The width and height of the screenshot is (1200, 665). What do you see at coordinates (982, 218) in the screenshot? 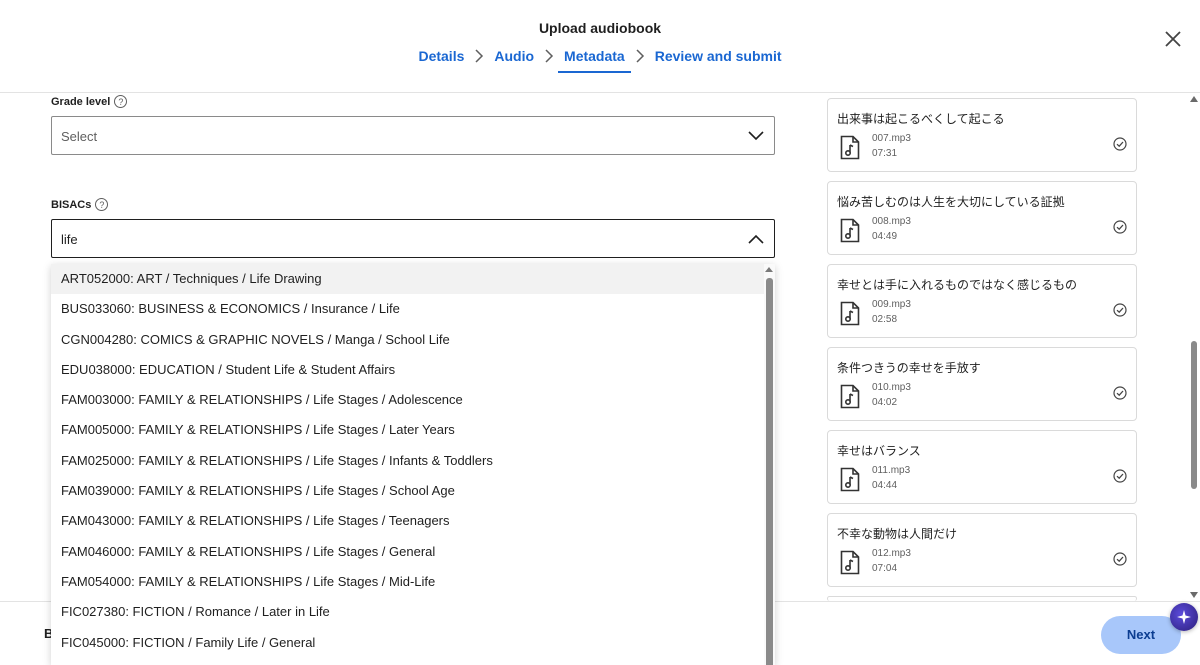
I see `chapter-card: 悩み苦しむのは人生を大切にしている証拠 008.mp3 04:49` at bounding box center [982, 218].